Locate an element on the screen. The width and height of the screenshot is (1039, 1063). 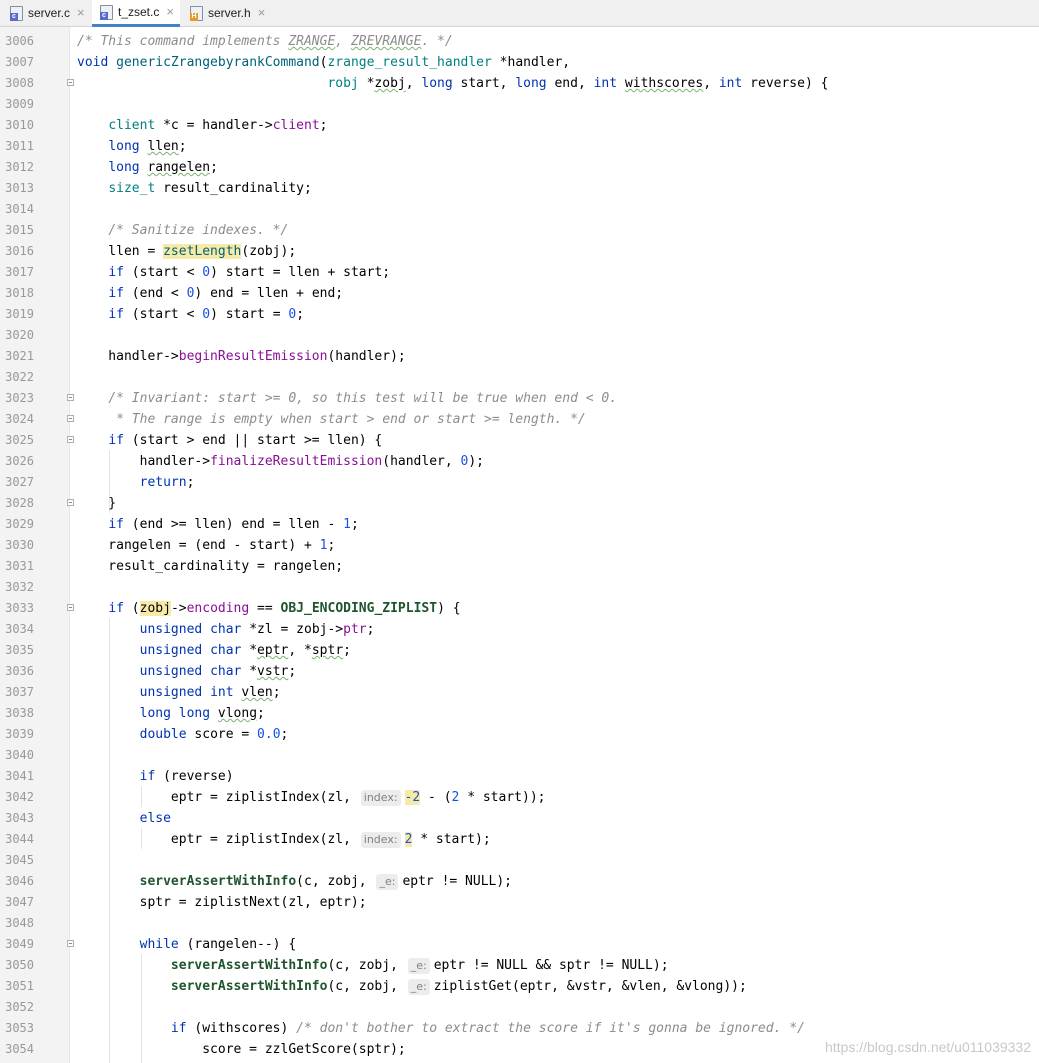
code-text: while (rangelen--) { is located at coordinates (218, 944).